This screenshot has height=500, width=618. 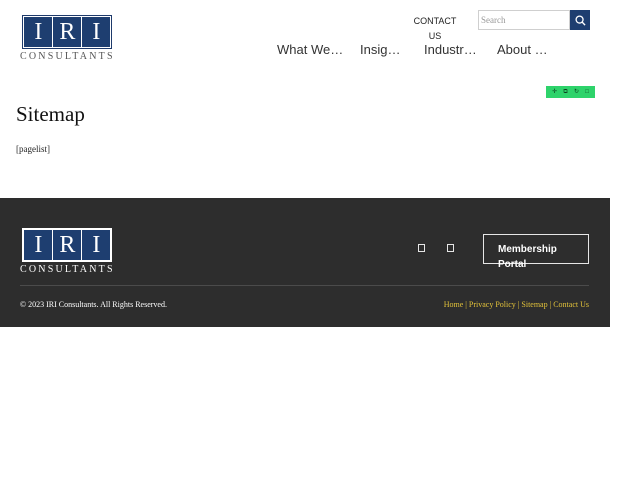 What do you see at coordinates (576, 92) in the screenshot?
I see `refresh-icon: ↻` at bounding box center [576, 92].